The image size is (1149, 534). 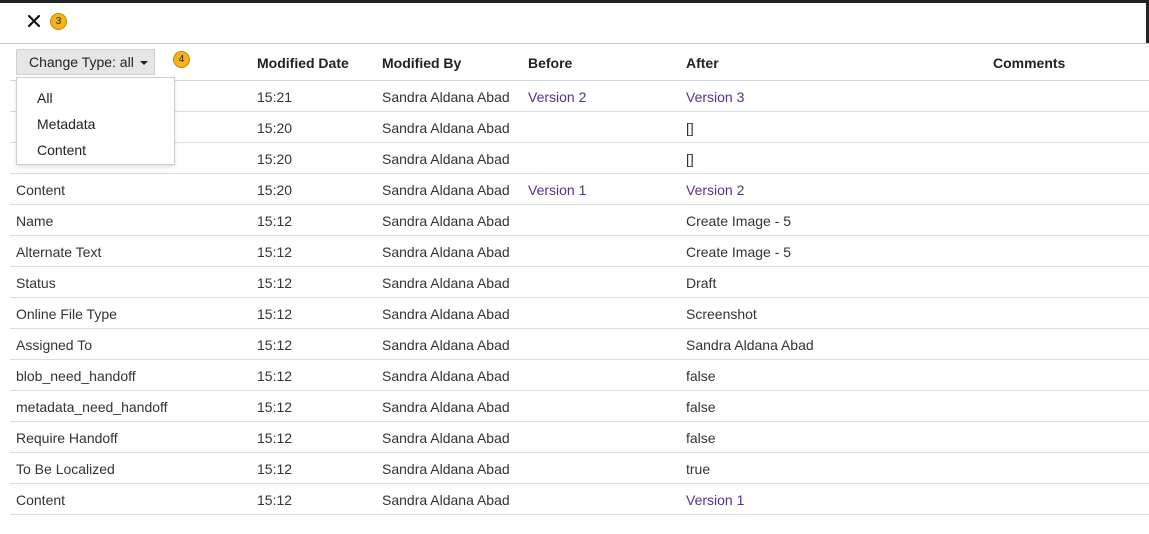 What do you see at coordinates (58, 21) in the screenshot?
I see `annotation-marker-3: 3` at bounding box center [58, 21].